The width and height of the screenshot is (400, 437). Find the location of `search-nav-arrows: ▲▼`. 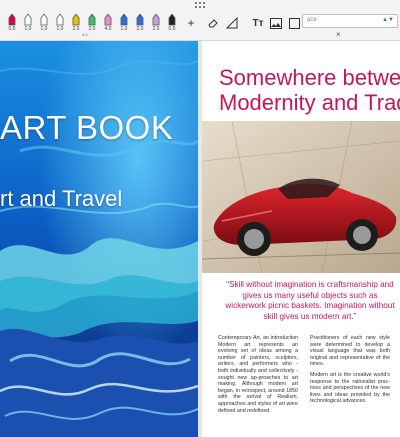

search-nav-arrows: ▲▼ is located at coordinates (388, 20).